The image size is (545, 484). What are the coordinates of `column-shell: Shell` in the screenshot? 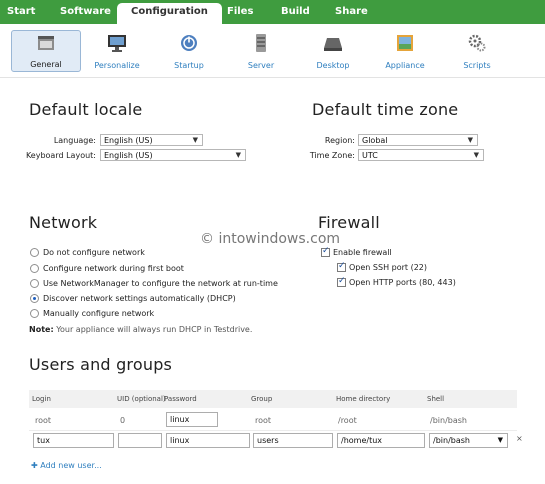 It's located at (436, 399).